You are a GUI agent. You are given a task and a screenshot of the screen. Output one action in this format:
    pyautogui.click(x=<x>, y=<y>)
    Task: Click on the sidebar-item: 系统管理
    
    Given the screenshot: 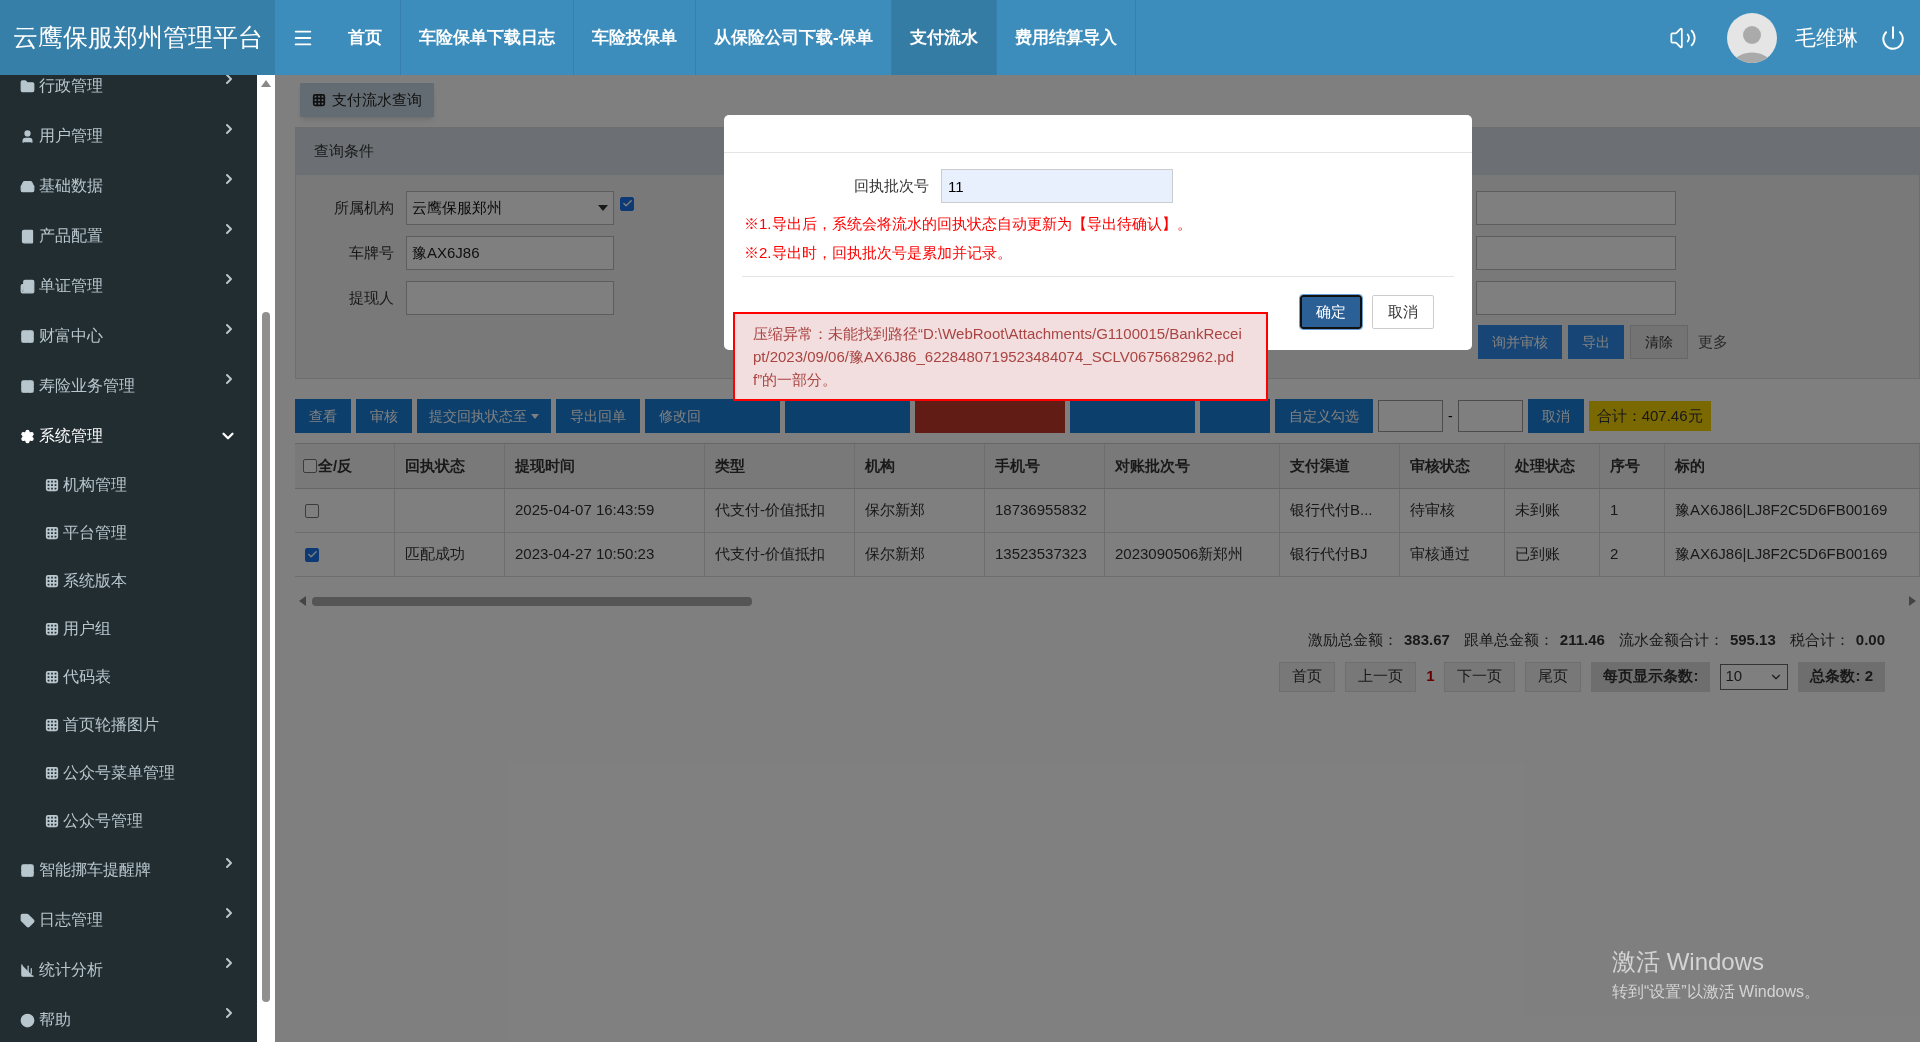 What is the action you would take?
    pyautogui.click(x=128, y=436)
    